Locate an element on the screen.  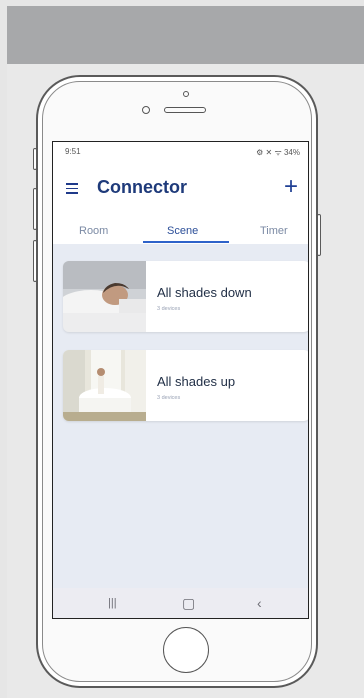
front-camera is located at coordinates (146, 110).